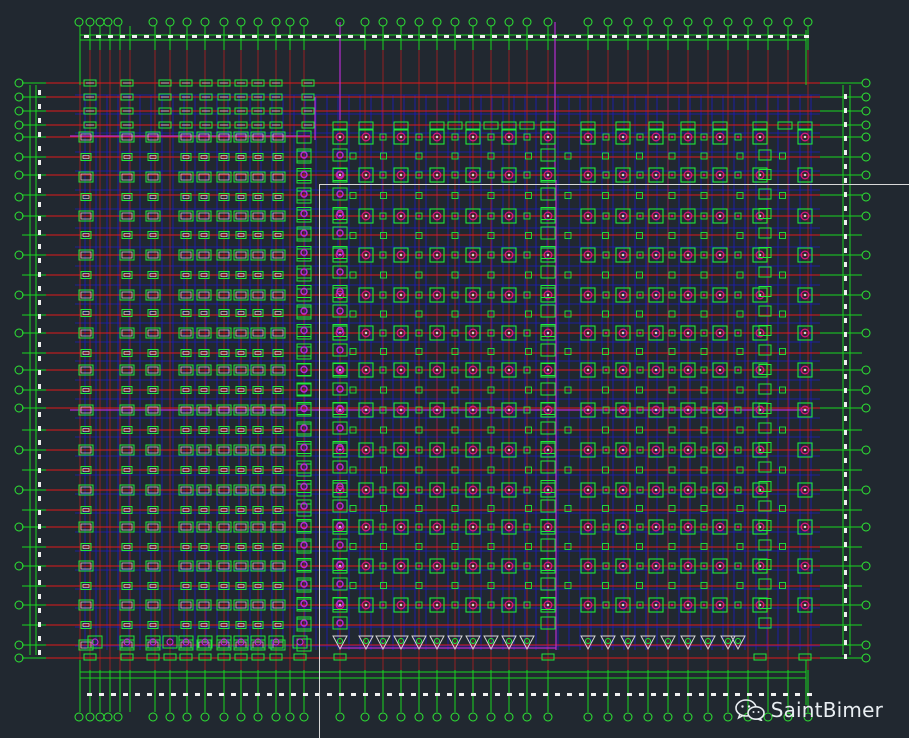 Image resolution: width=909 pixels, height=738 pixels. I want to click on column, so click(765, 330).